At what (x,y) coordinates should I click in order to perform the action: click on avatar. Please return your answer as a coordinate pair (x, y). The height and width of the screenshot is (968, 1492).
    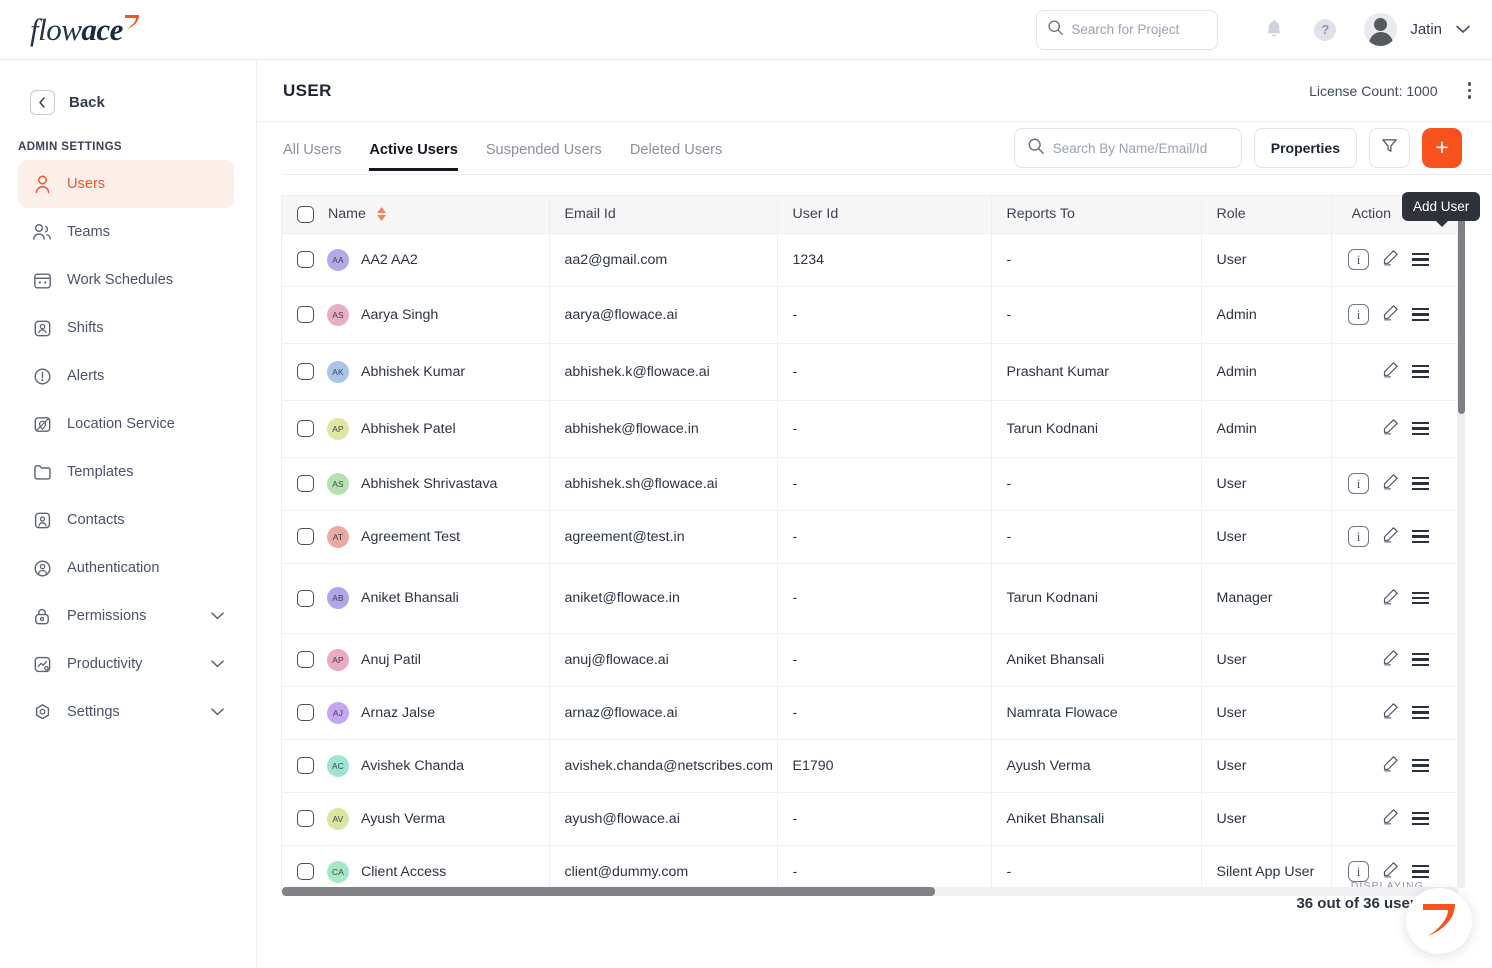
    Looking at the image, I should click on (1381, 29).